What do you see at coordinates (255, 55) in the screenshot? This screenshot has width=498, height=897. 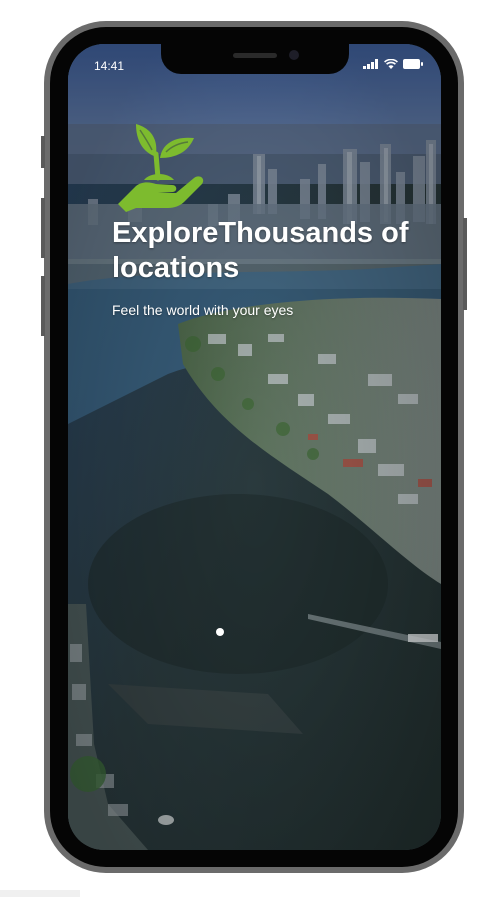 I see `earpiece-speaker` at bounding box center [255, 55].